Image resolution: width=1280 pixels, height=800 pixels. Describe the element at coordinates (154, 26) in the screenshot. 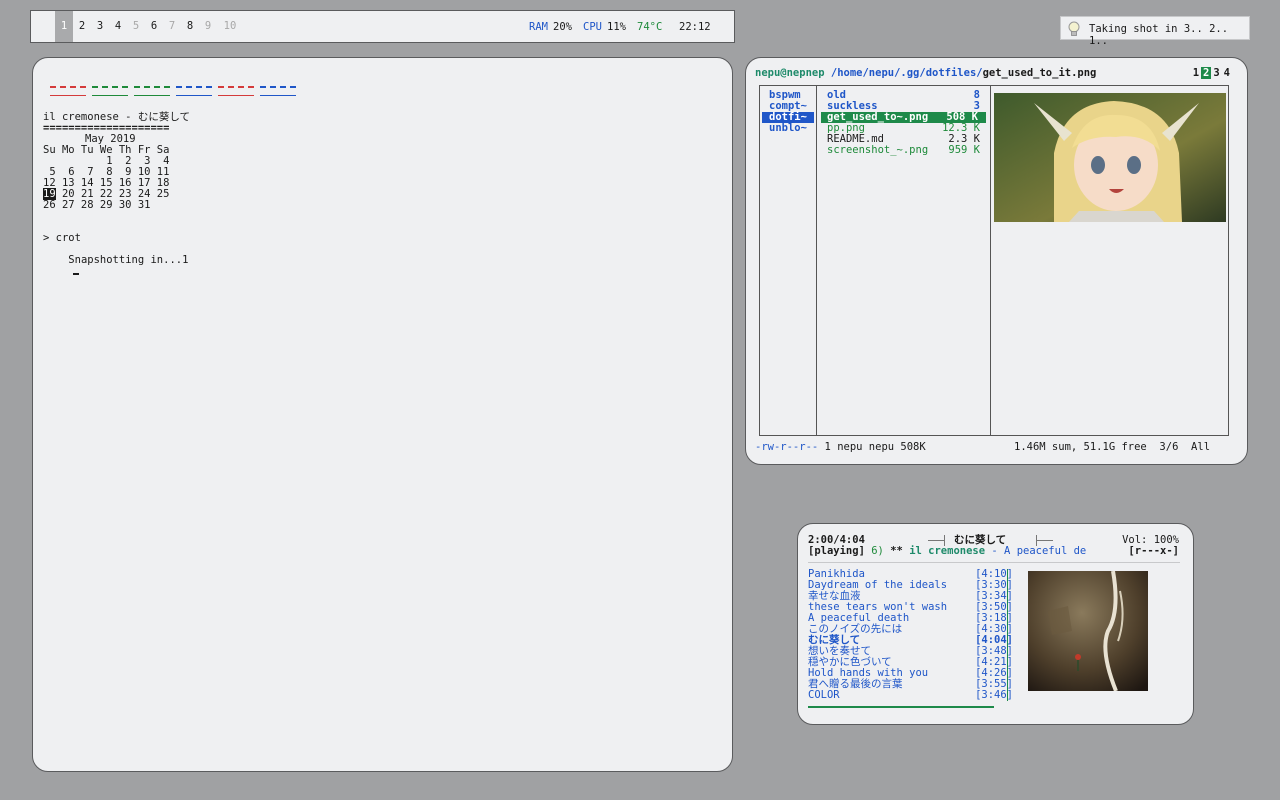

I see `workspace-6: 6` at that location.